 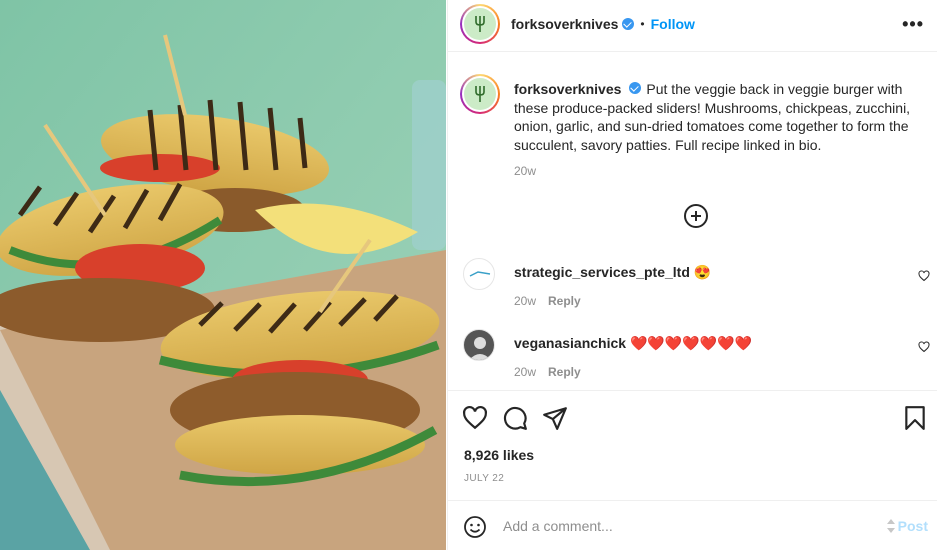 What do you see at coordinates (567, 89) in the screenshot?
I see `caption-username: forksoverknives` at bounding box center [567, 89].